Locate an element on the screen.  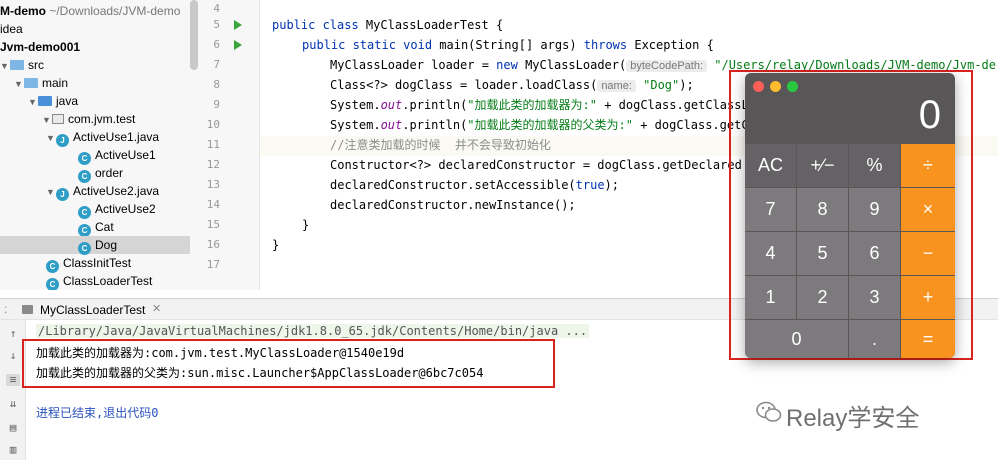
tree-scrollbar is located at coordinates (194, 35).